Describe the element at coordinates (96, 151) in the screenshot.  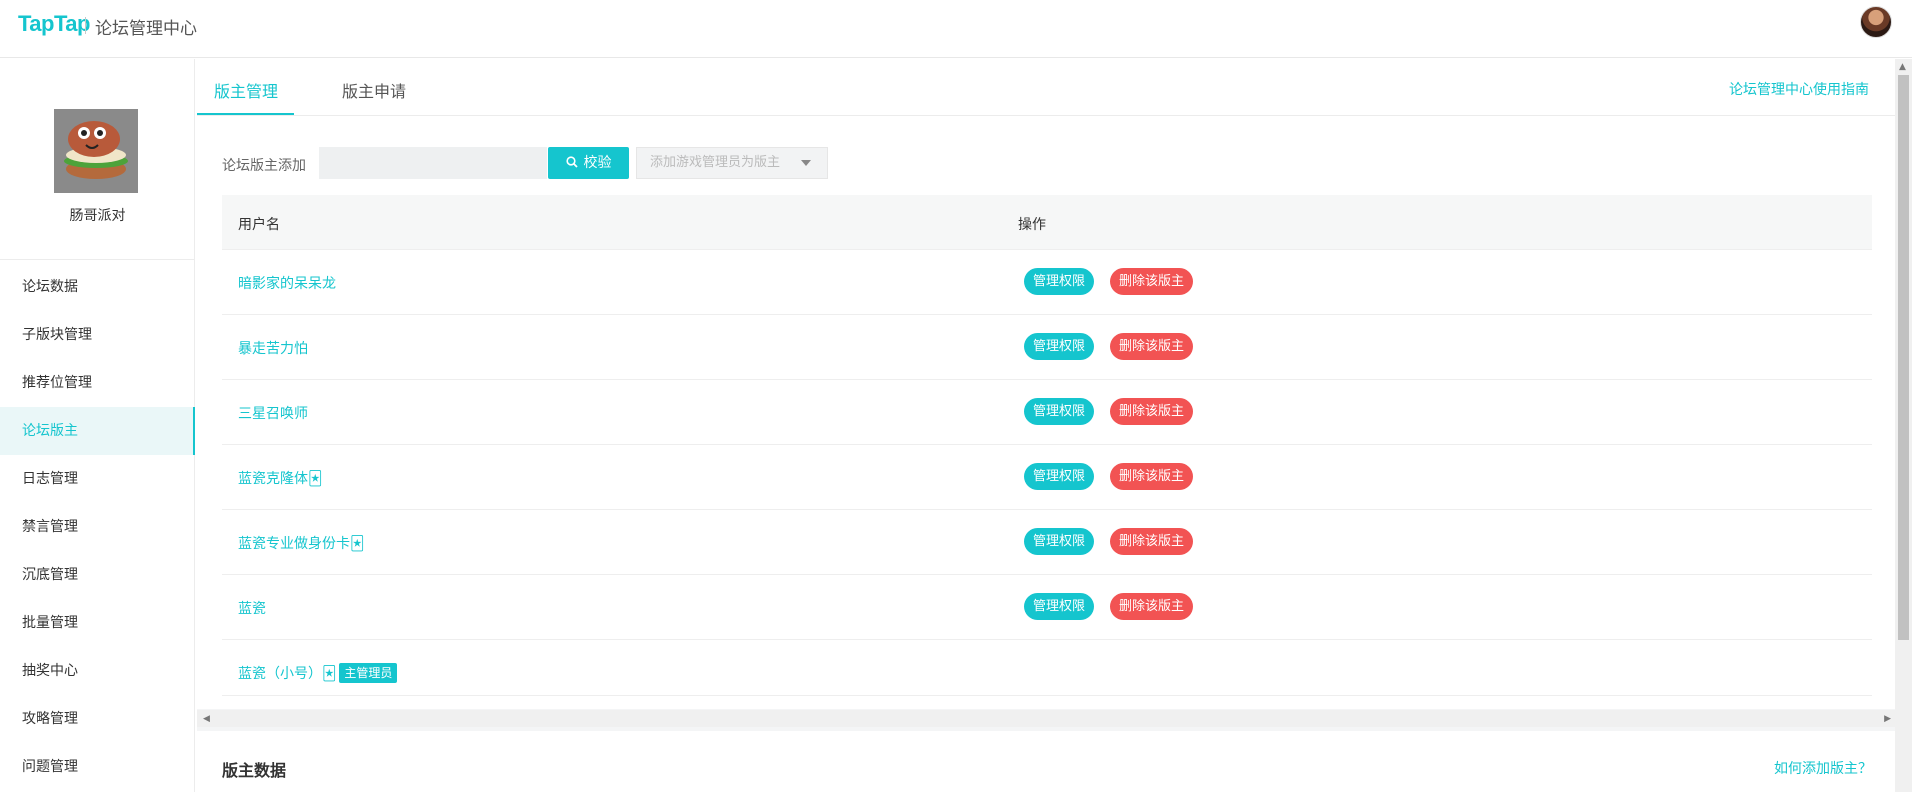
I see `forum-avatar-image` at that location.